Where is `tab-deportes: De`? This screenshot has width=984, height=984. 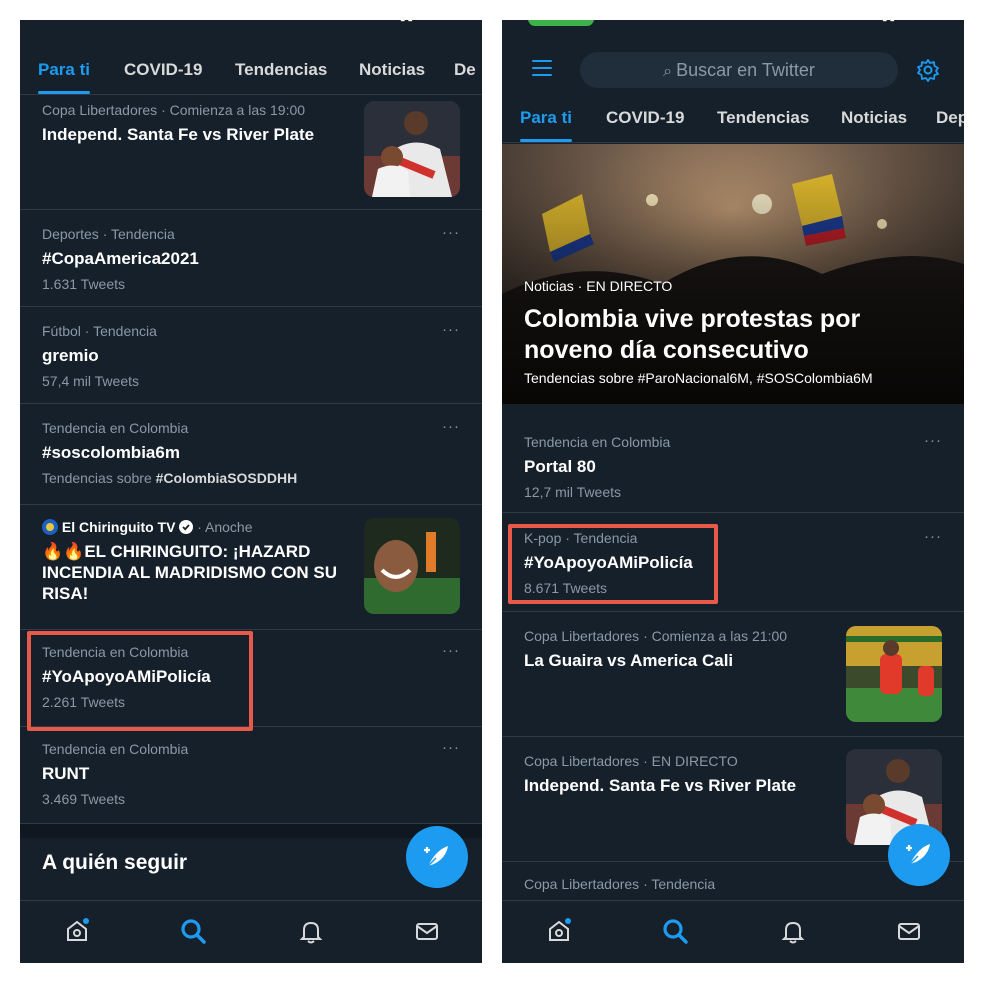 tab-deportes: De is located at coordinates (465, 70).